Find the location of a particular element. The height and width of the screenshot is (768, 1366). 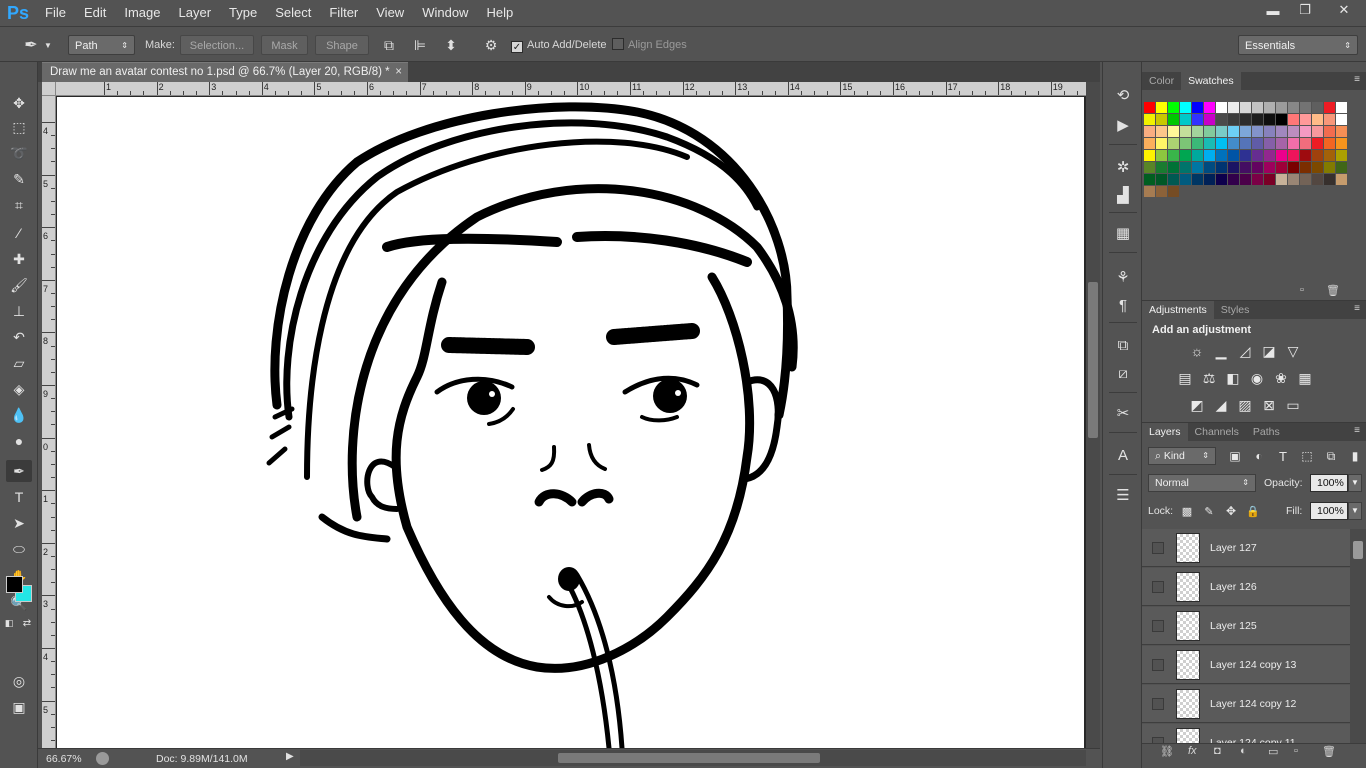

filter-adjustment-icon: ◐ is located at coordinates (1259, 456).